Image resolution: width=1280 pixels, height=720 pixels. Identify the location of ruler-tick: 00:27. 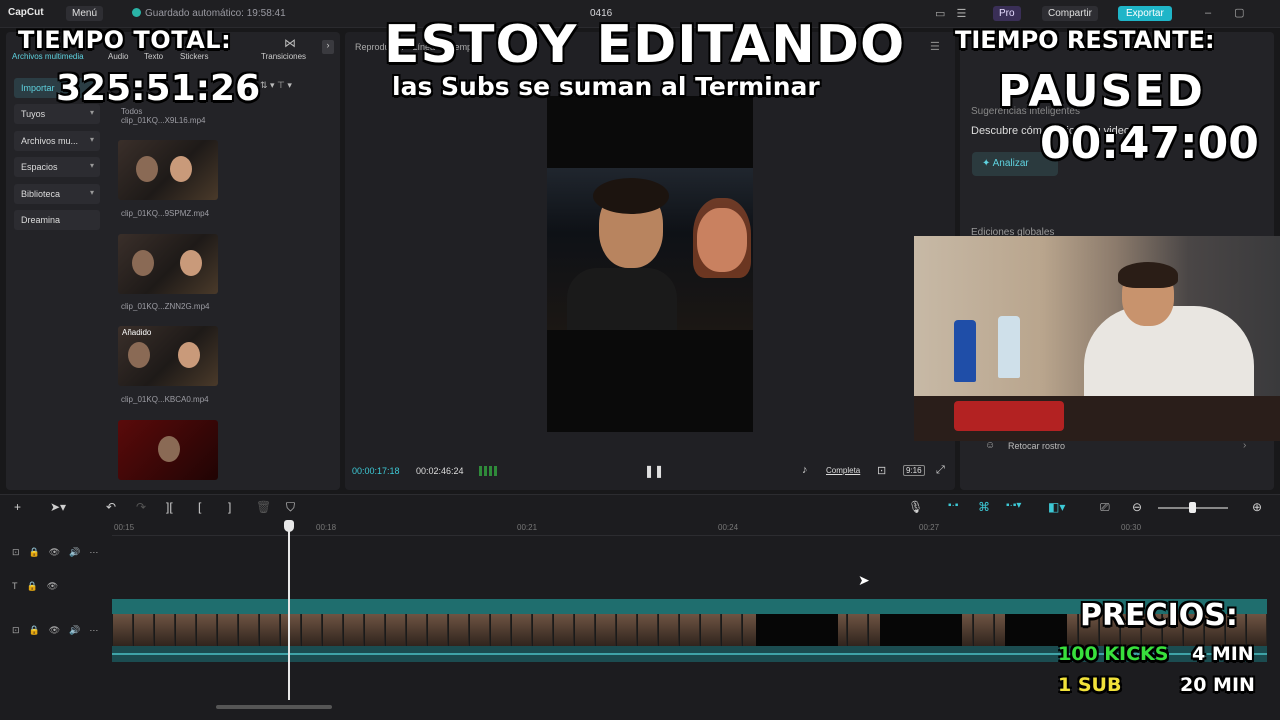
(929, 527).